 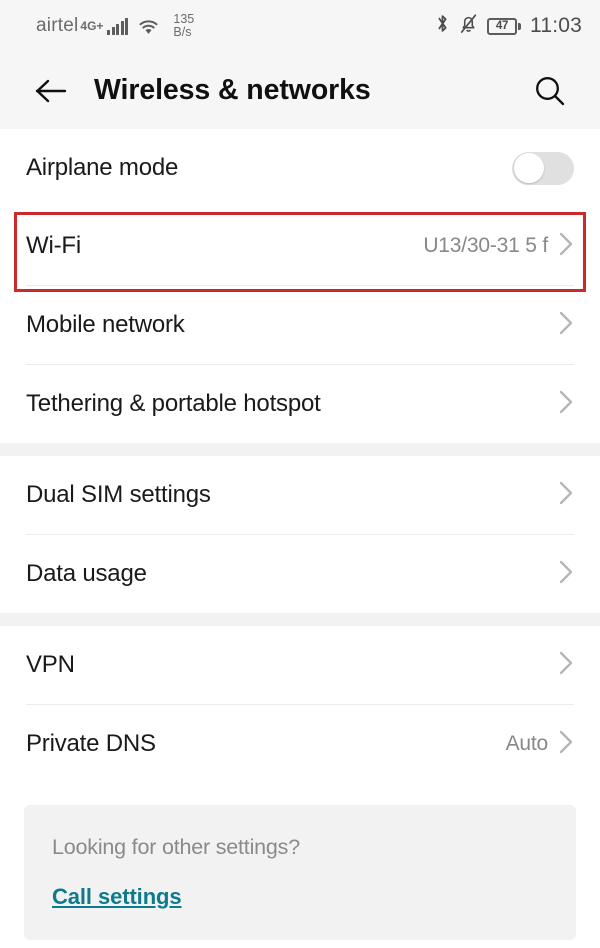 What do you see at coordinates (91, 743) in the screenshot?
I see `row-label: Private DNS` at bounding box center [91, 743].